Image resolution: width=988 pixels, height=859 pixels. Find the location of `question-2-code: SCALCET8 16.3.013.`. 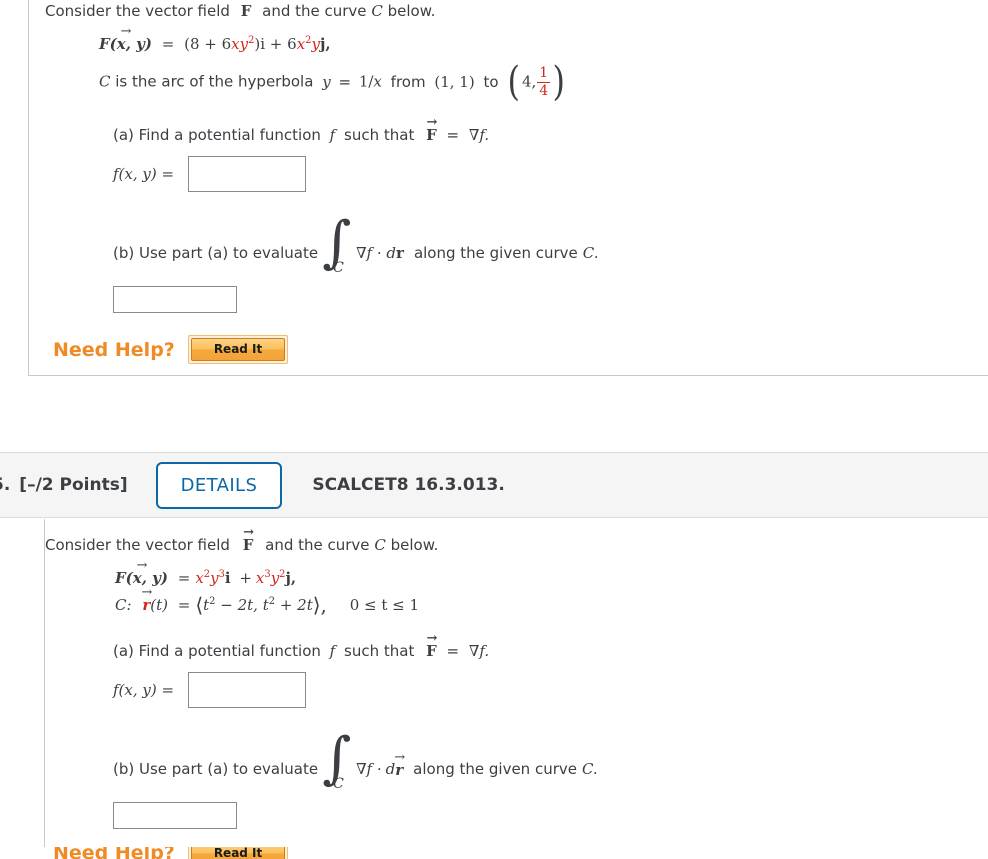

question-2-code: SCALCET8 16.3.013. is located at coordinates (408, 485).